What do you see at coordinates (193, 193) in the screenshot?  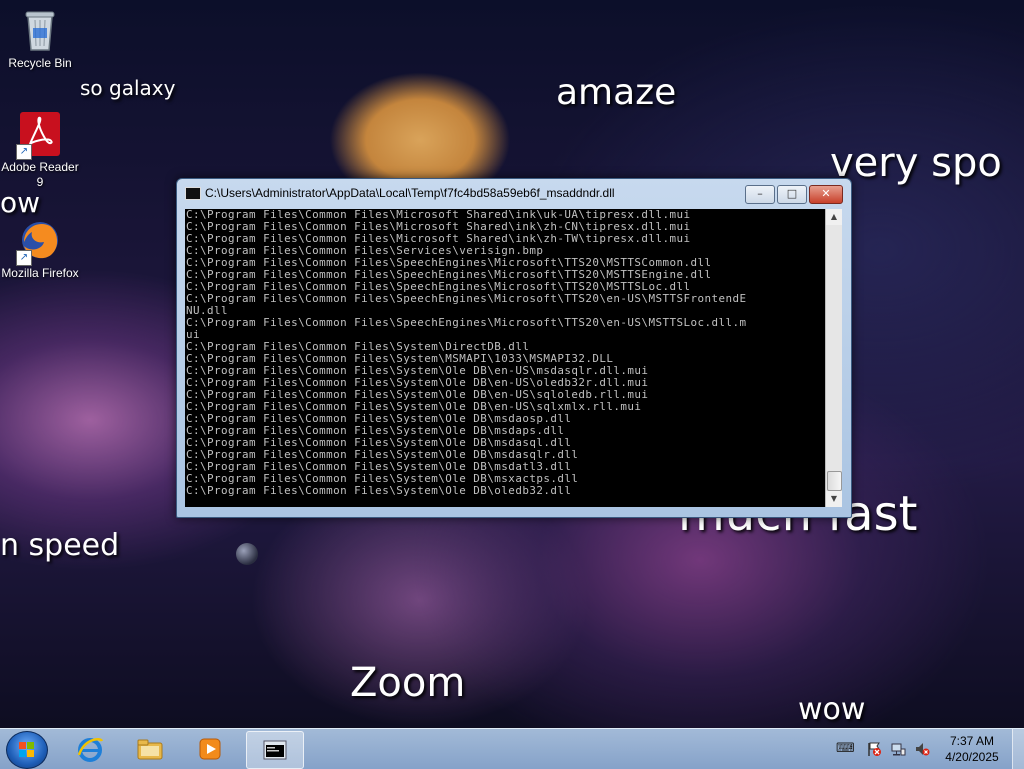 I see `console-app-icon` at bounding box center [193, 193].